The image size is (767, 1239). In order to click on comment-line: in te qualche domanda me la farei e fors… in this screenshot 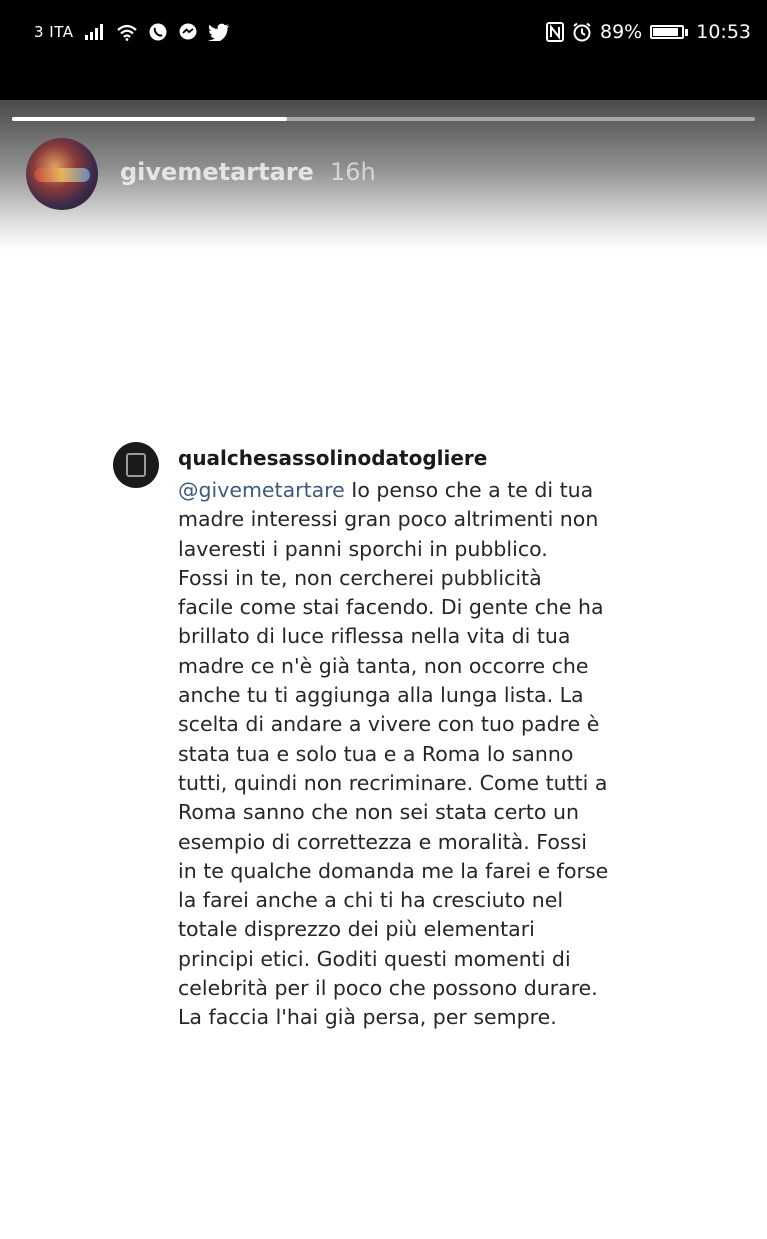, I will do `click(393, 870)`.